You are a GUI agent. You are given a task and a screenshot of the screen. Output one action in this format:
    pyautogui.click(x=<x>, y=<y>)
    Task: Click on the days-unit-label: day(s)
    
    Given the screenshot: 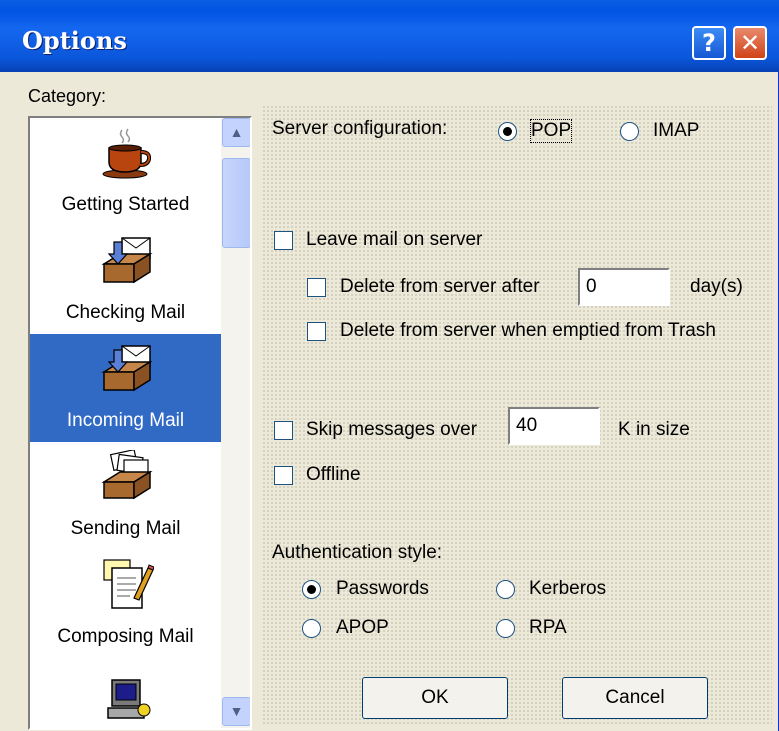 What is the action you would take?
    pyautogui.click(x=716, y=286)
    